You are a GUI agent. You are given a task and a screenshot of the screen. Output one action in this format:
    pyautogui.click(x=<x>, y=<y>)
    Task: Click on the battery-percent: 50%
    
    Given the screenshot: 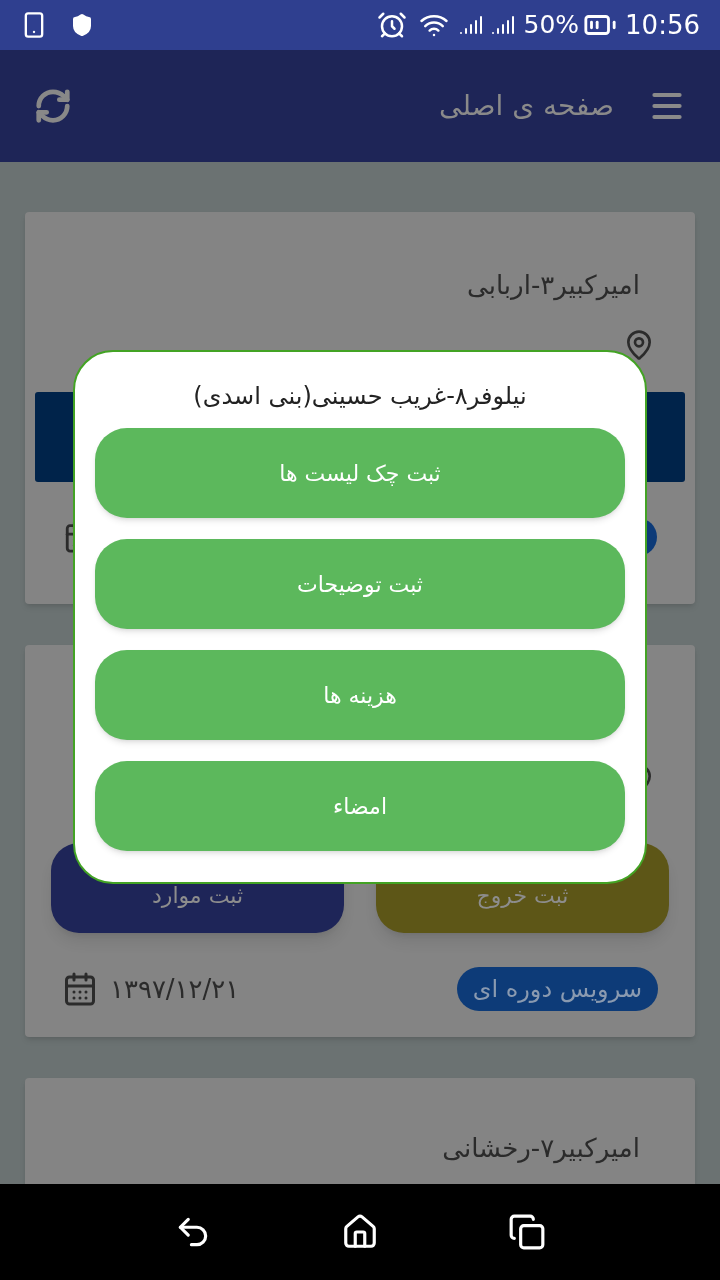 What is the action you would take?
    pyautogui.click(x=551, y=25)
    